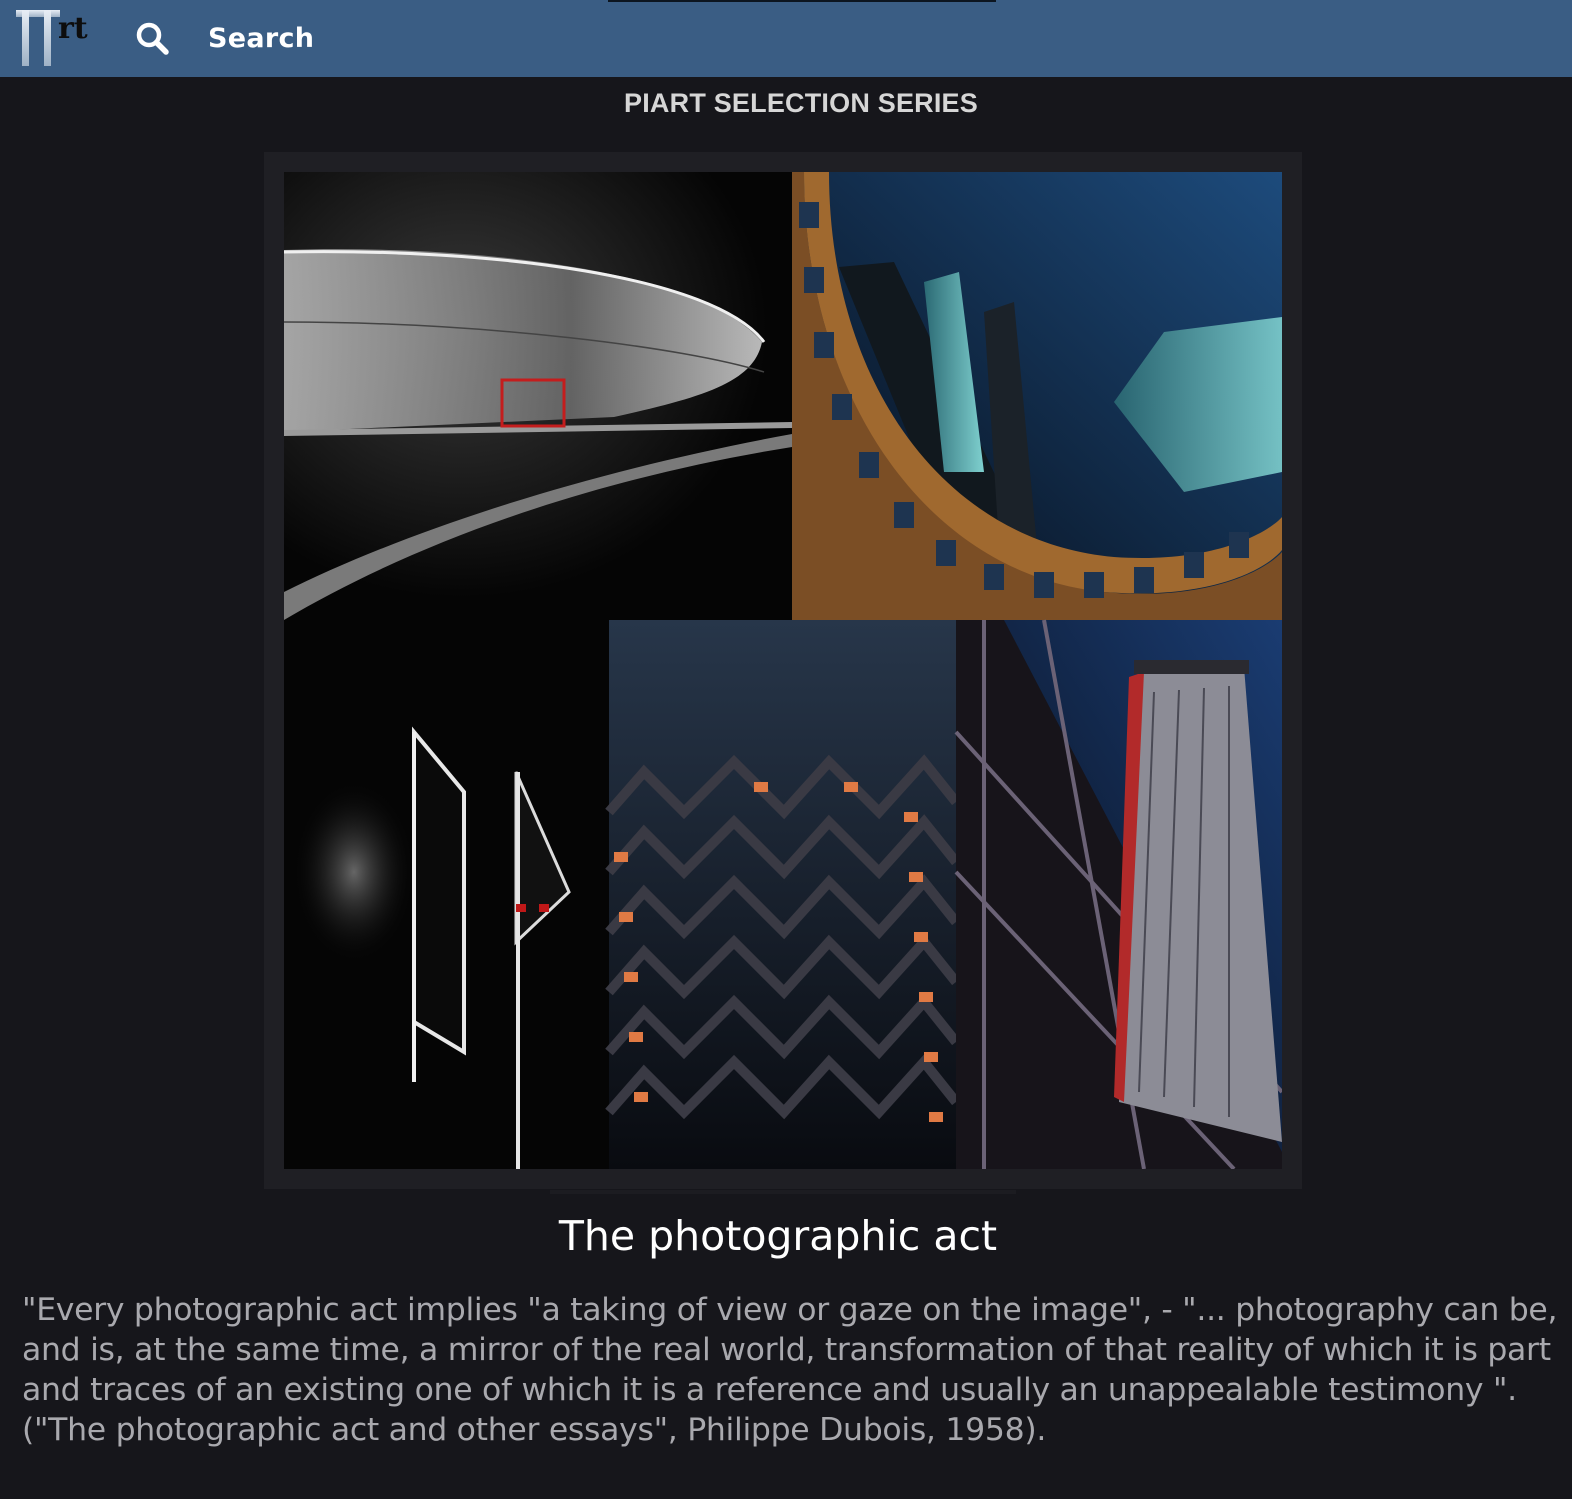  Describe the element at coordinates (778, 1236) in the screenshot. I see `artwork-title: The photographic act` at that location.